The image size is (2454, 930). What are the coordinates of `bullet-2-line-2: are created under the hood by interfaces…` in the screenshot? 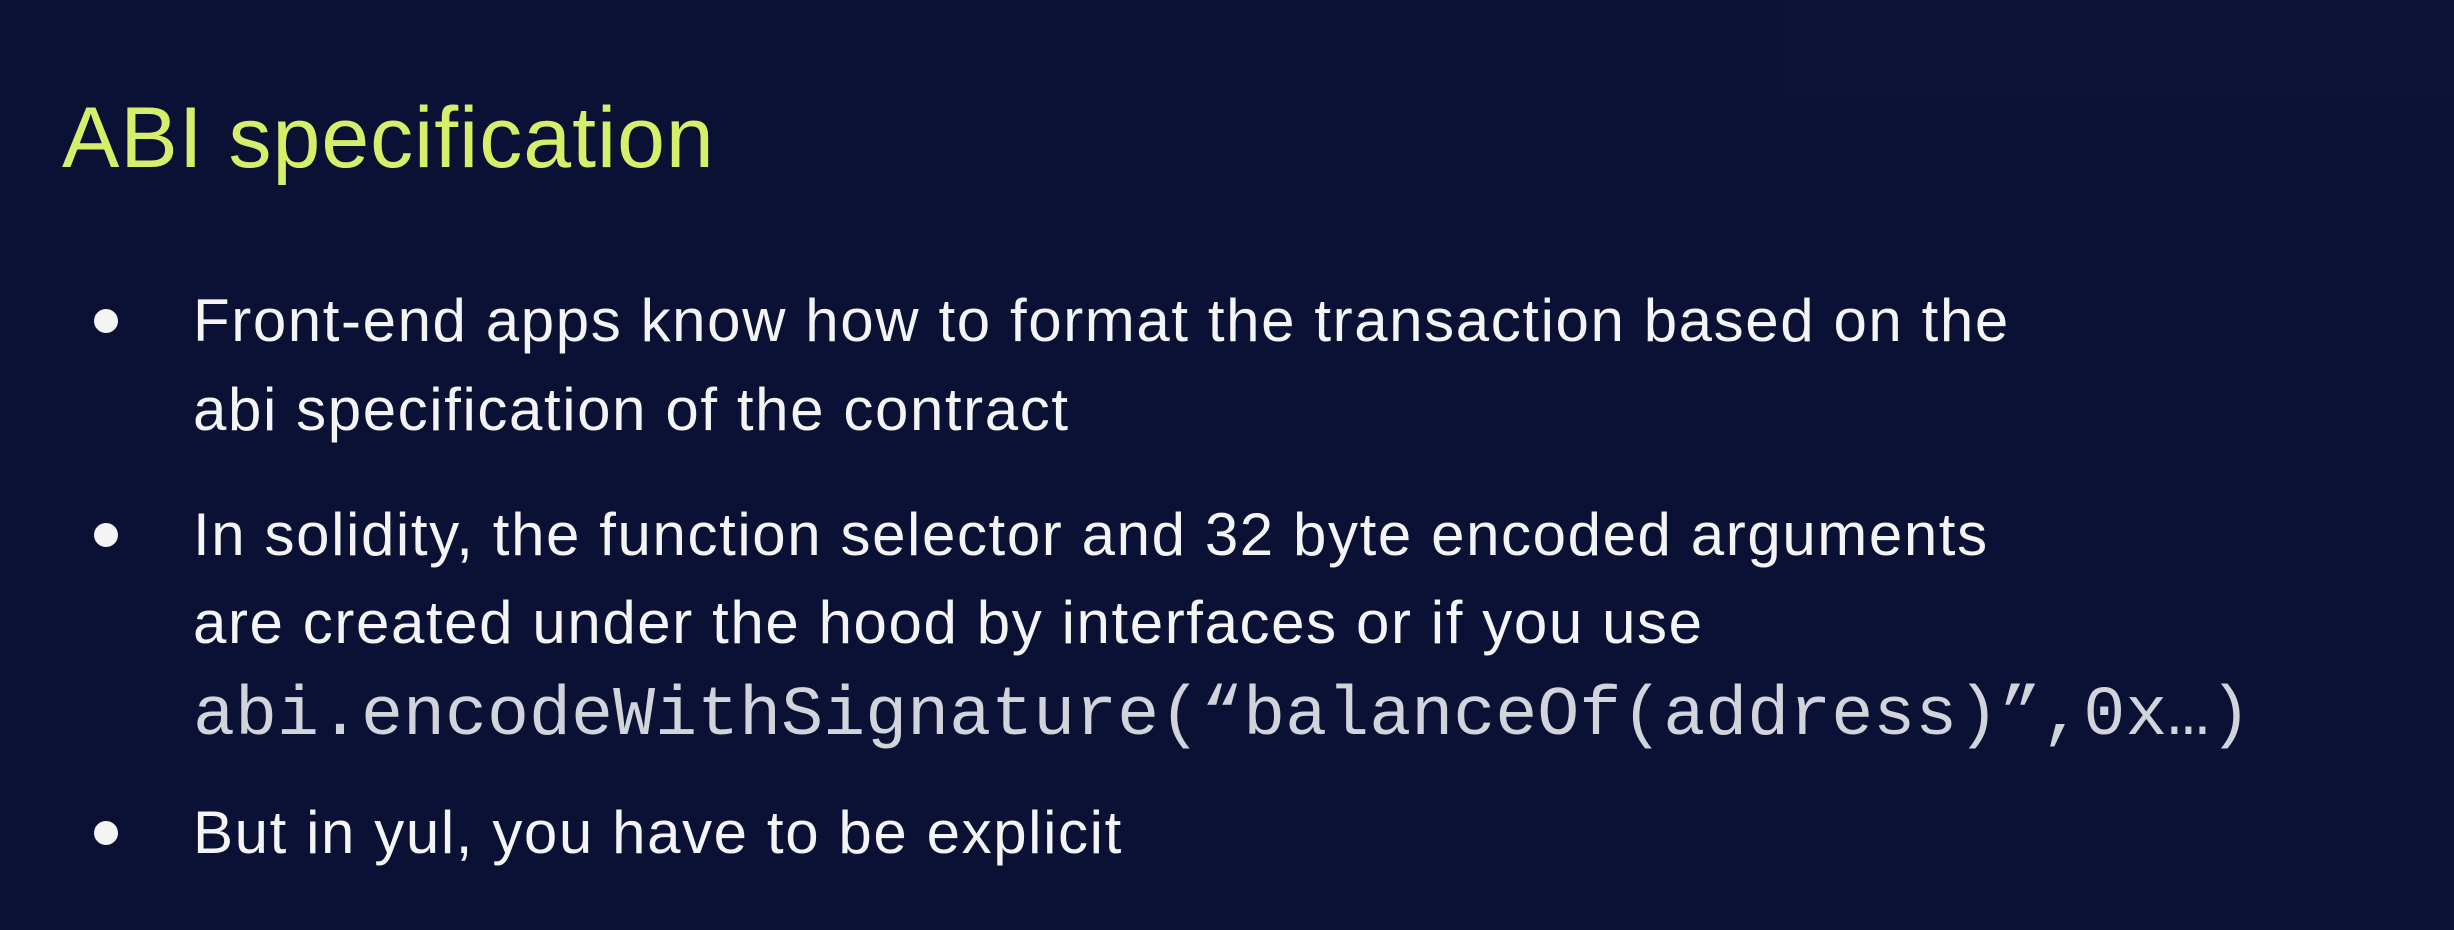 It's located at (948, 622).